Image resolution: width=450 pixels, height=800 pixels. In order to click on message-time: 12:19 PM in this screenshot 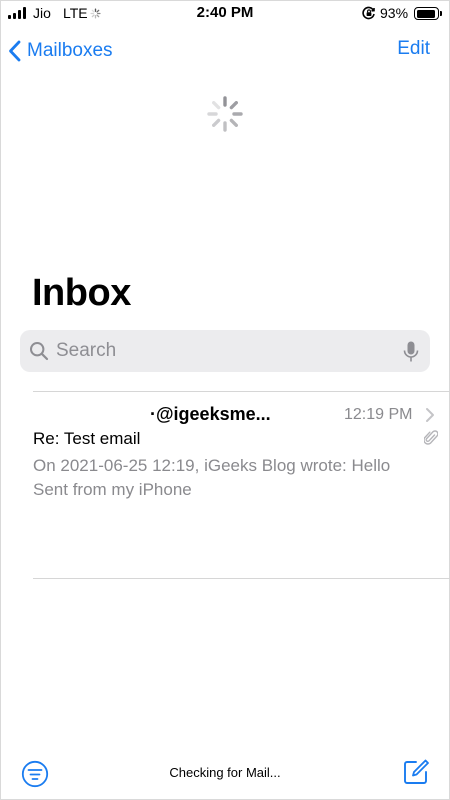, I will do `click(378, 414)`.